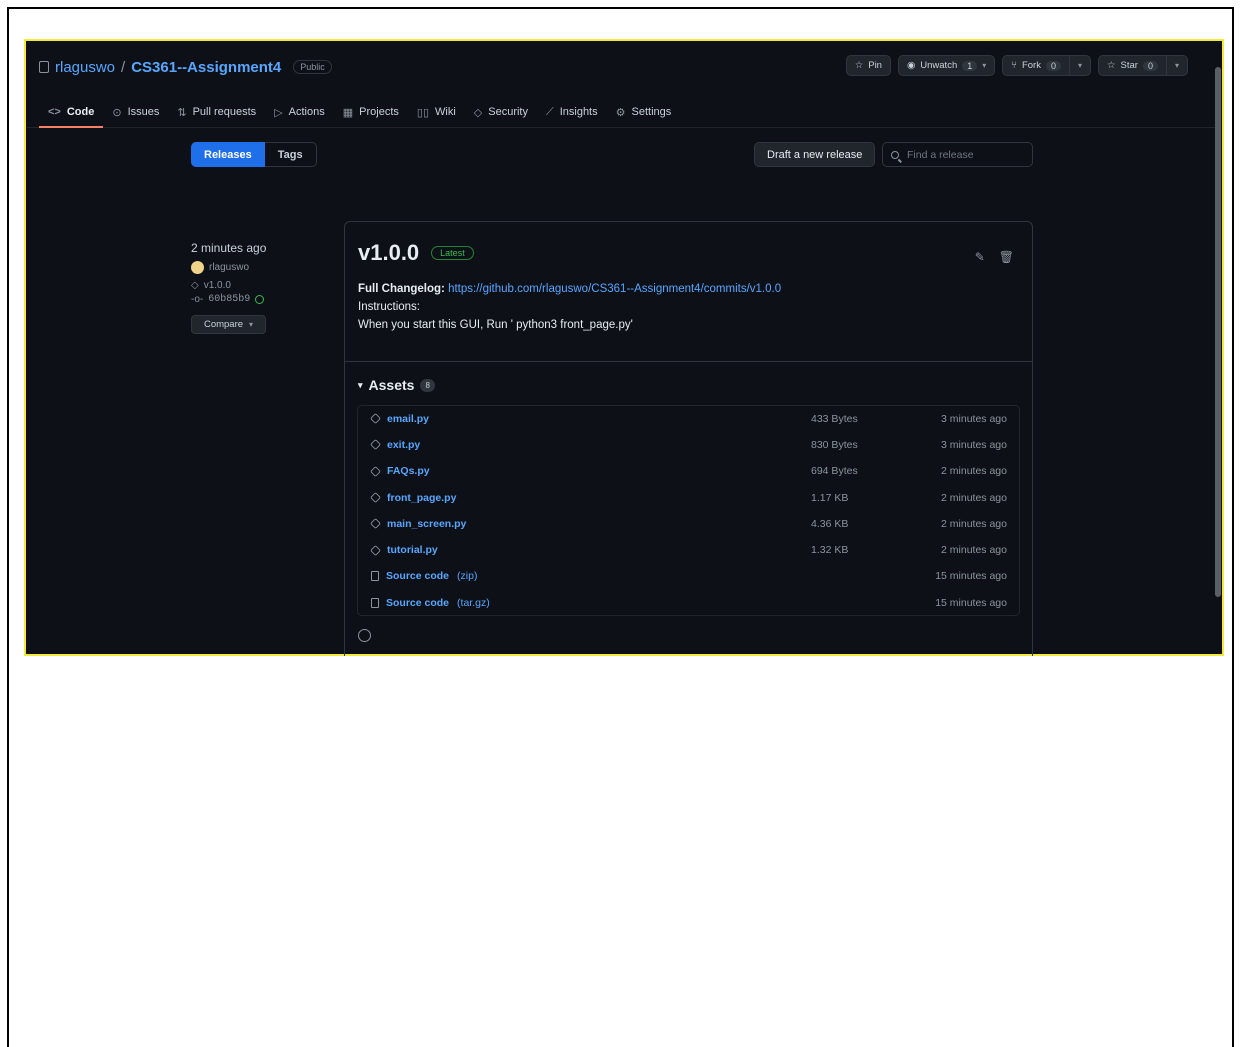  What do you see at coordinates (508, 112) in the screenshot?
I see `tab-label: Security` at bounding box center [508, 112].